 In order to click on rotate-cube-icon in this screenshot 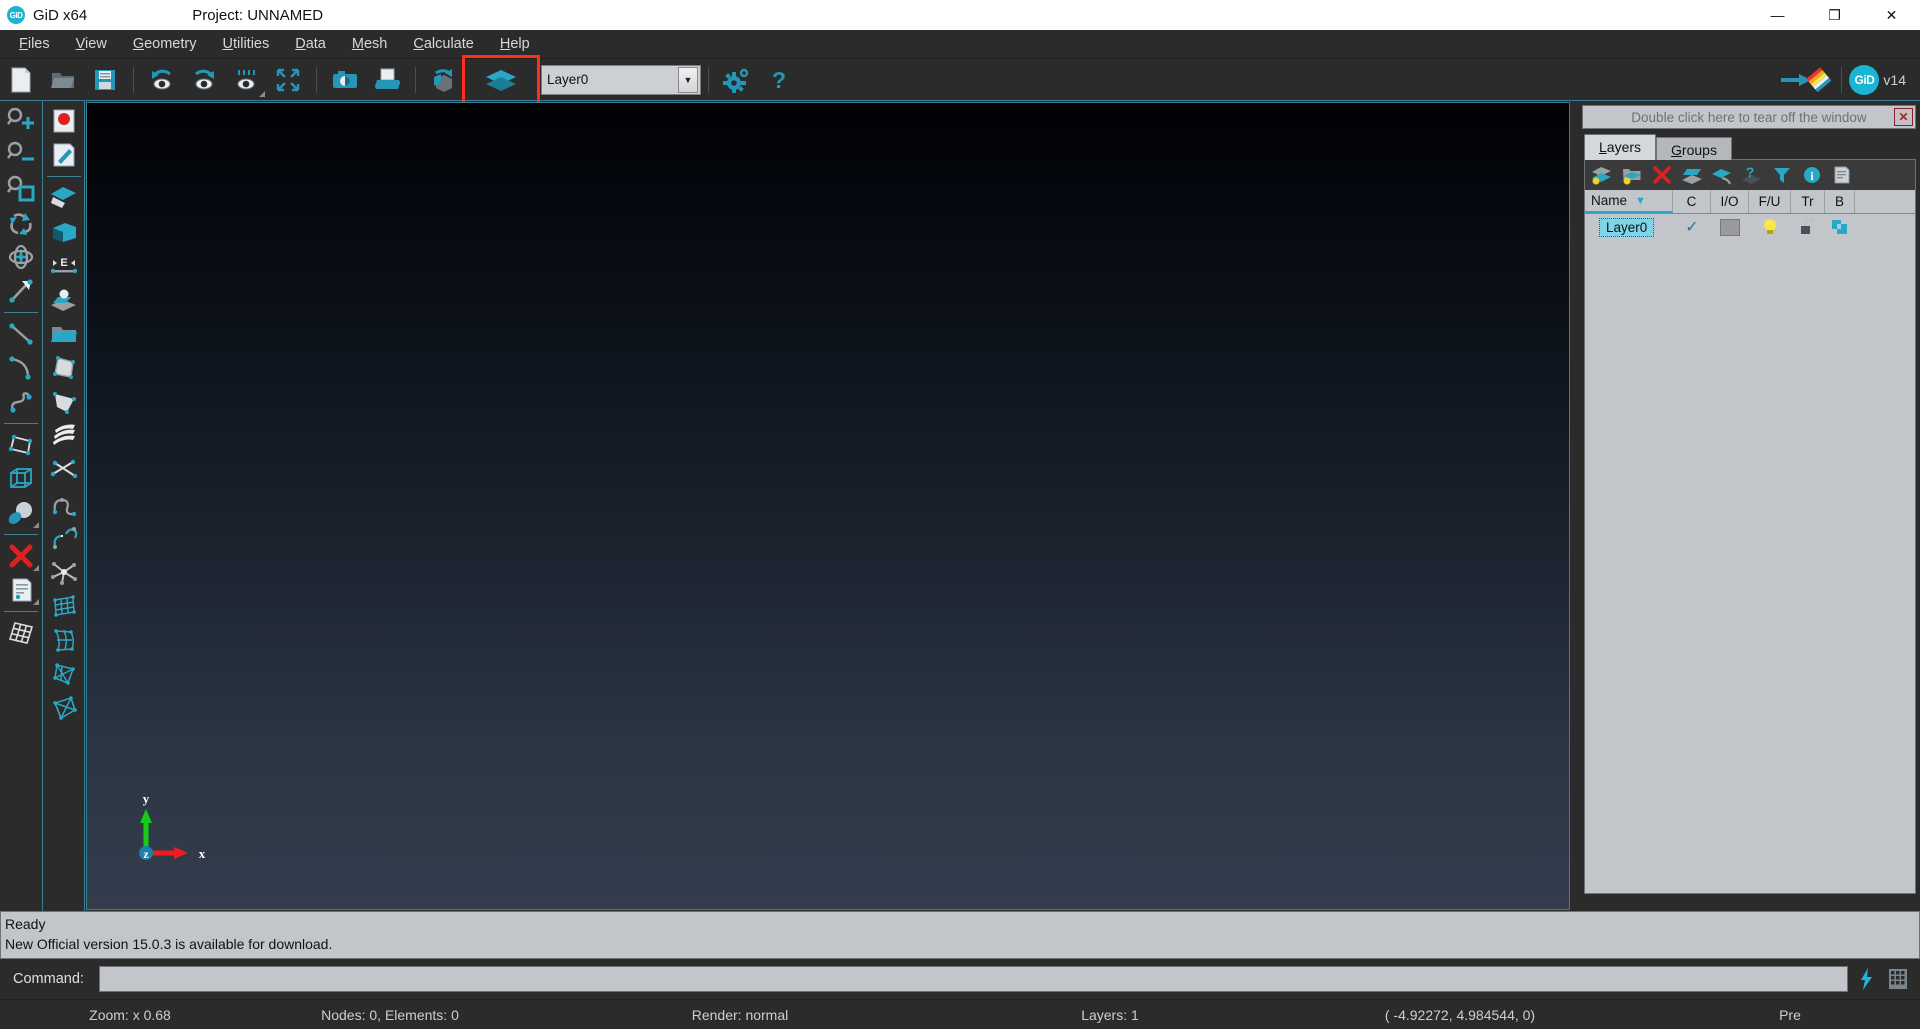, I will do `click(444, 80)`.